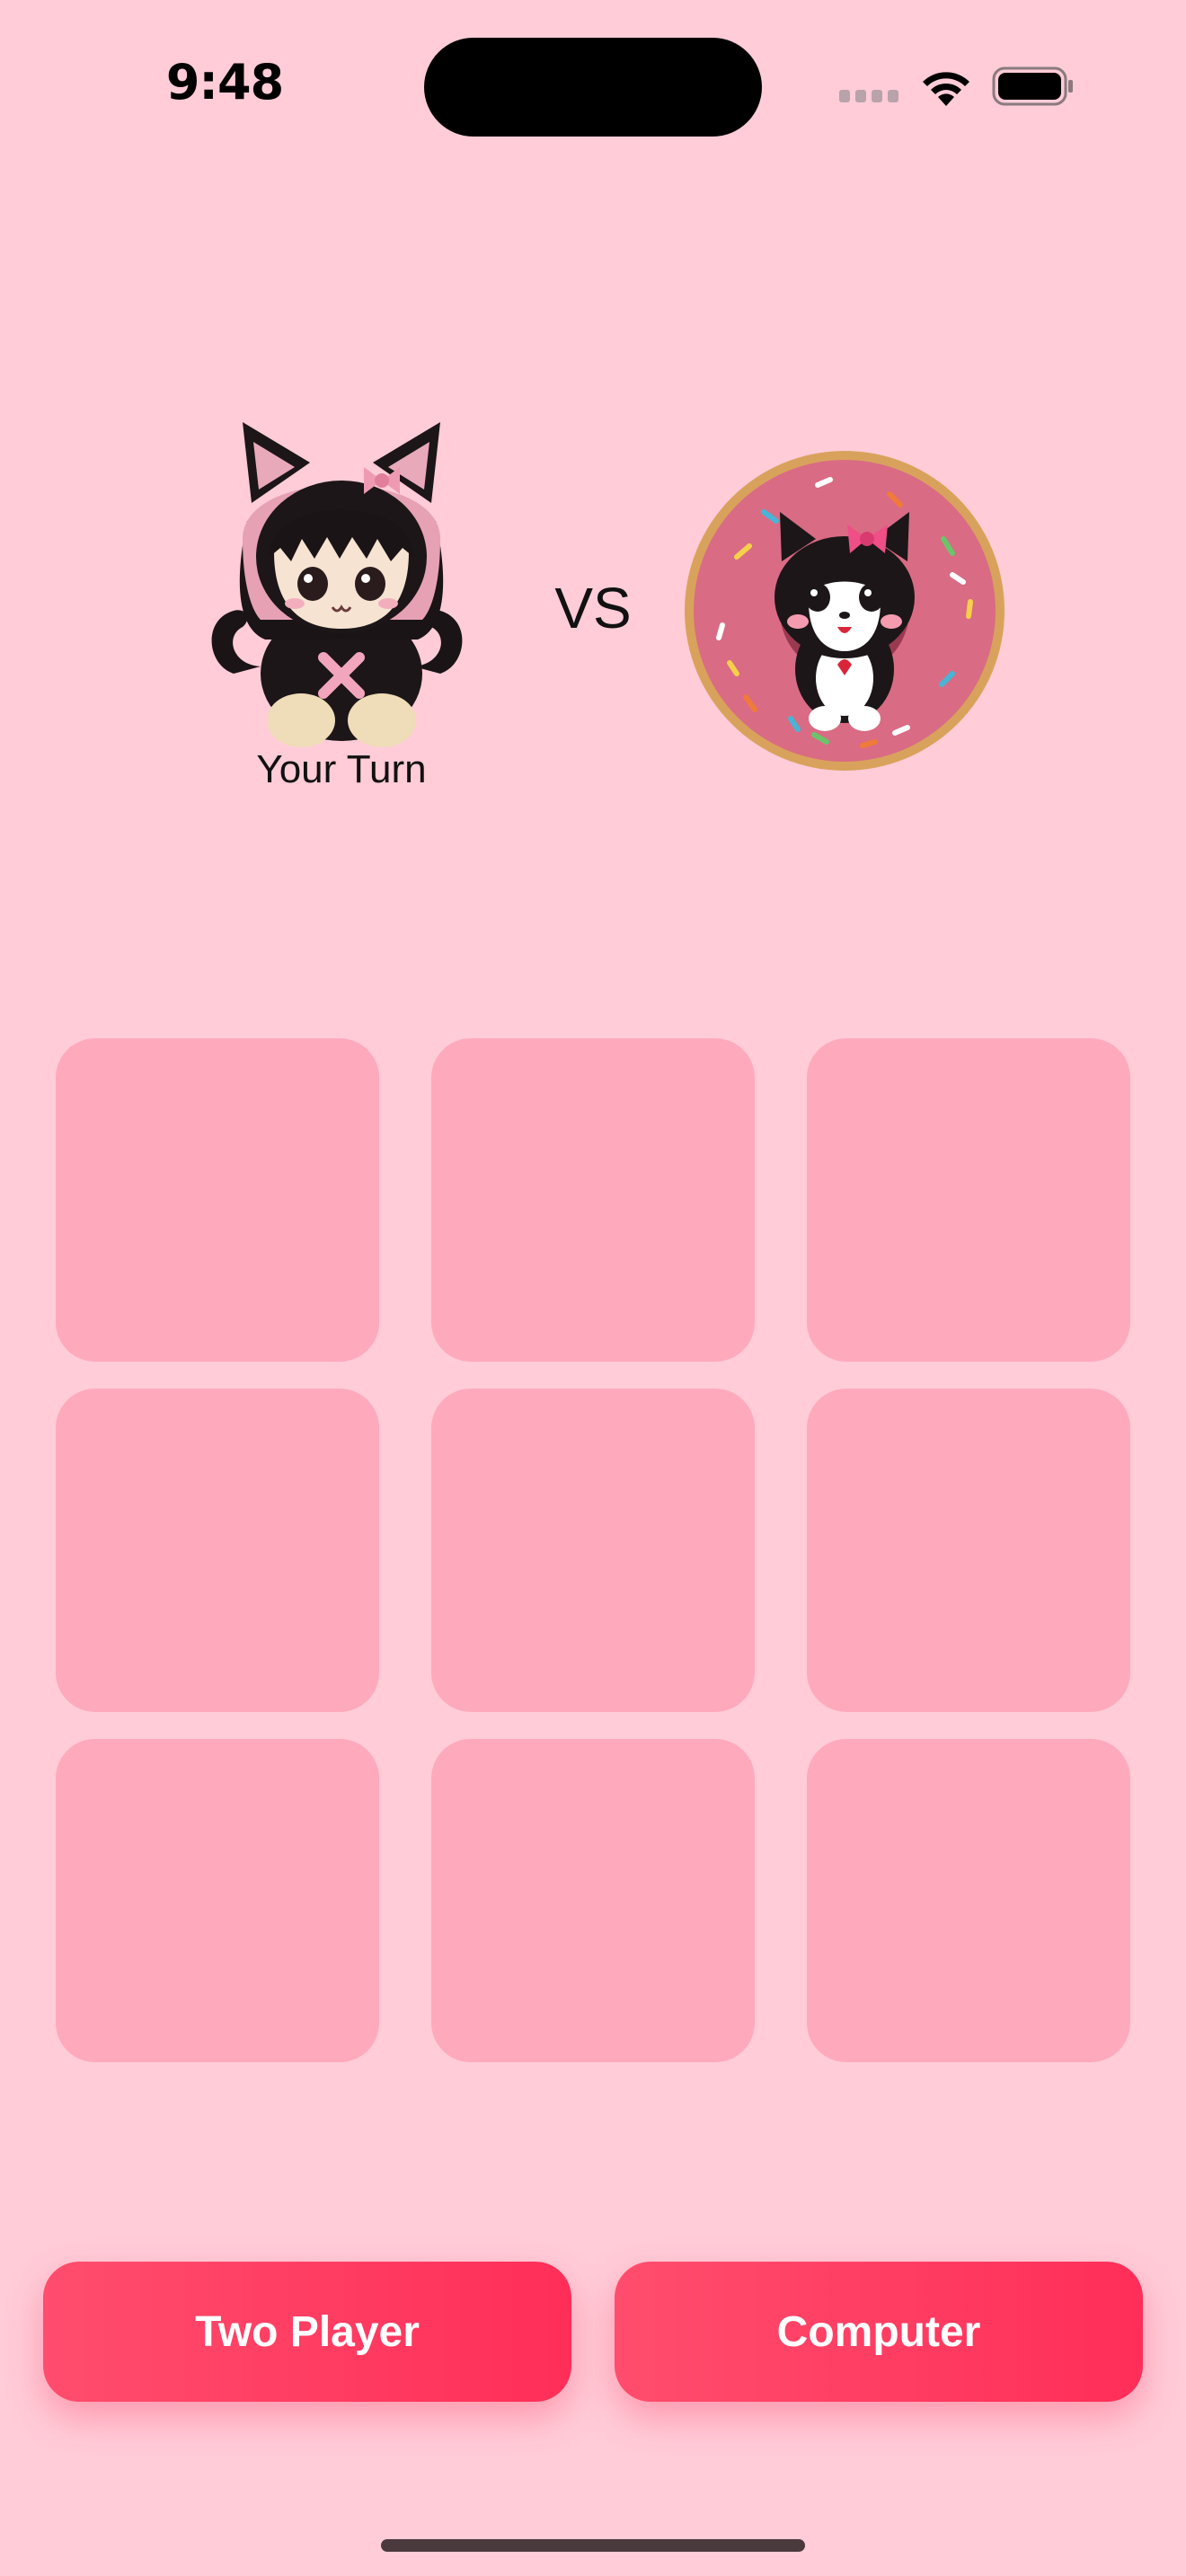  I want to click on dynamic-island, so click(593, 87).